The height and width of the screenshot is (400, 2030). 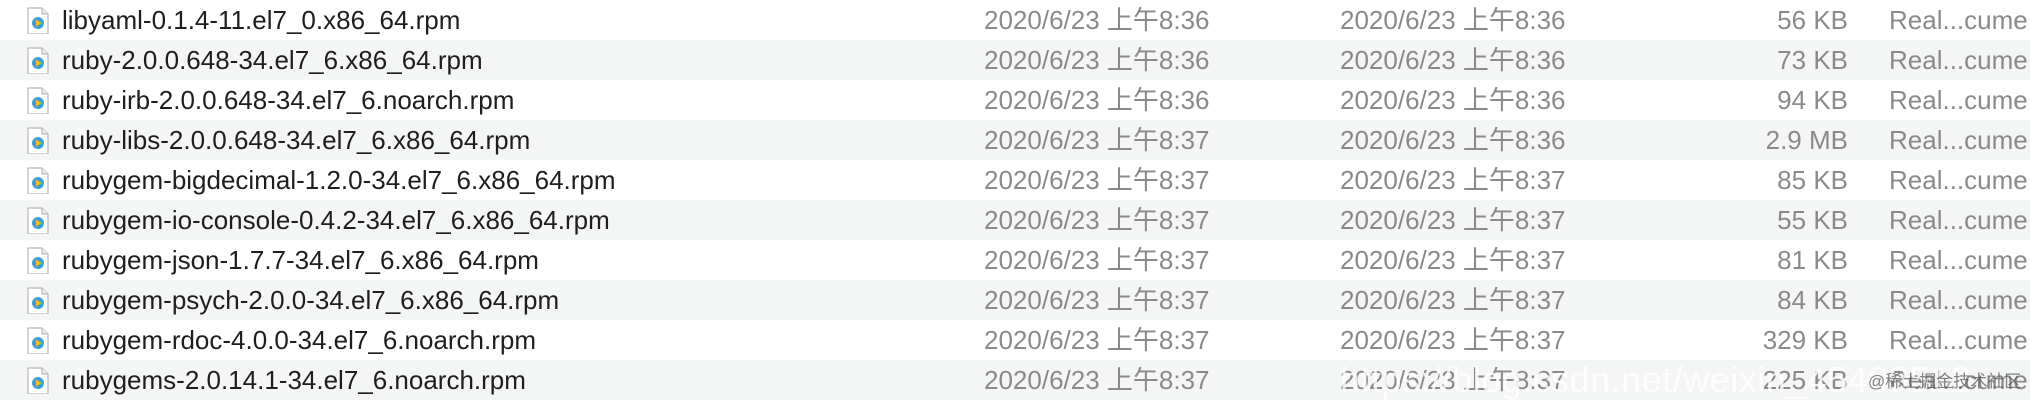 What do you see at coordinates (300, 260) in the screenshot?
I see `file-name: rubygem-json-1.7.7-34.el7_6.x86_64.rpm` at bounding box center [300, 260].